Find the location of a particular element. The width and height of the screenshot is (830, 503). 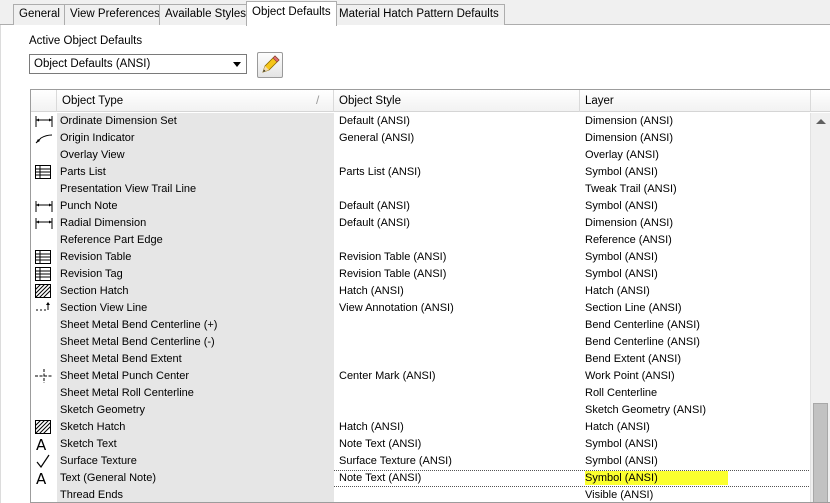

pencil-icon is located at coordinates (271, 64).